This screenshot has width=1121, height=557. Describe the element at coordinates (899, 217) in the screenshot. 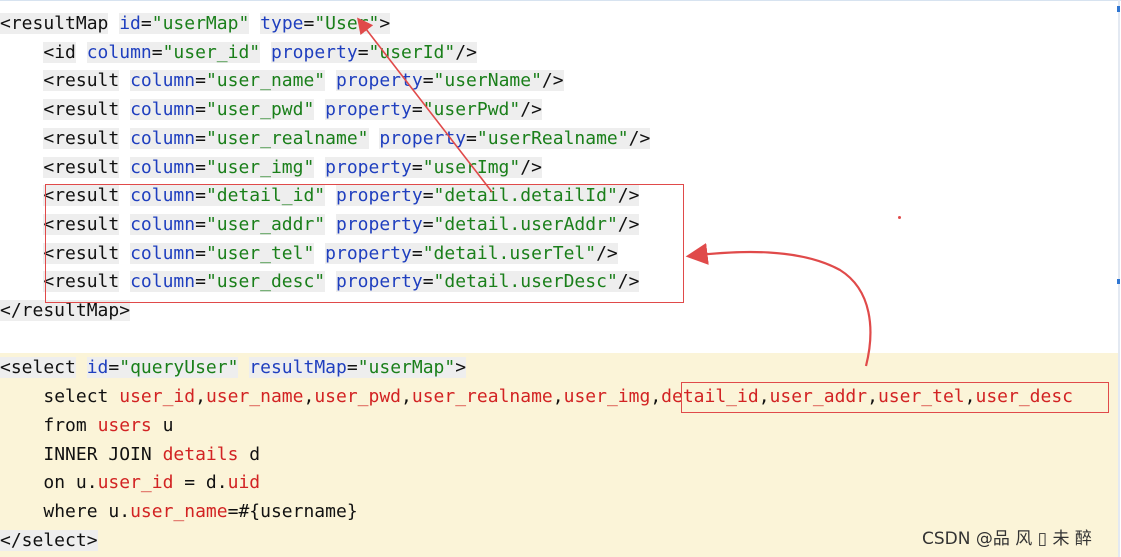

I see `annotation-dot` at that location.